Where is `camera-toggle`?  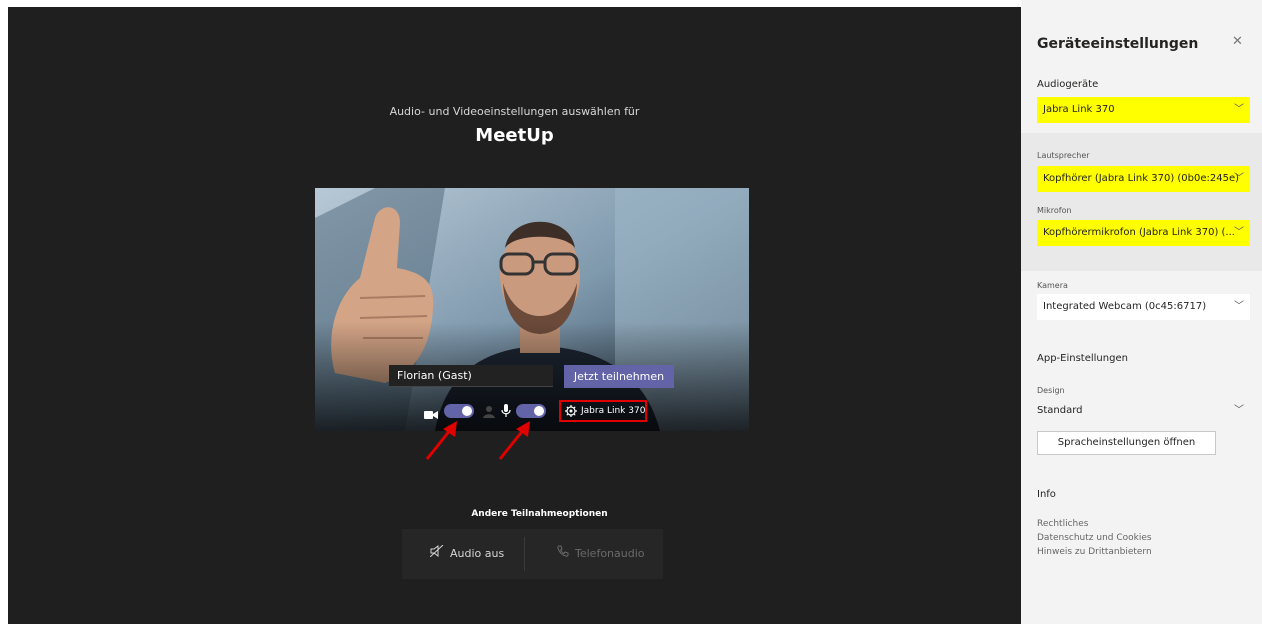 camera-toggle is located at coordinates (459, 411).